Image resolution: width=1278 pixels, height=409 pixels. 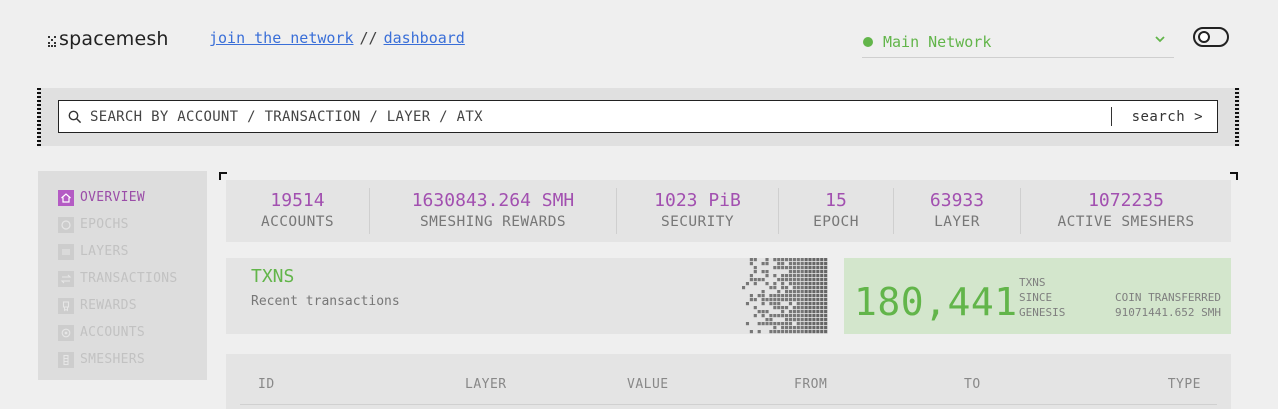 I want to click on caption-line: SINCE, so click(x=1036, y=297).